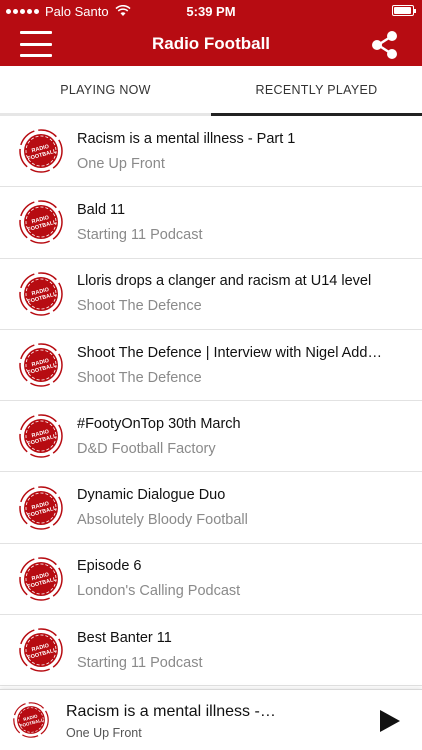  I want to click on share-icon, so click(385, 45).